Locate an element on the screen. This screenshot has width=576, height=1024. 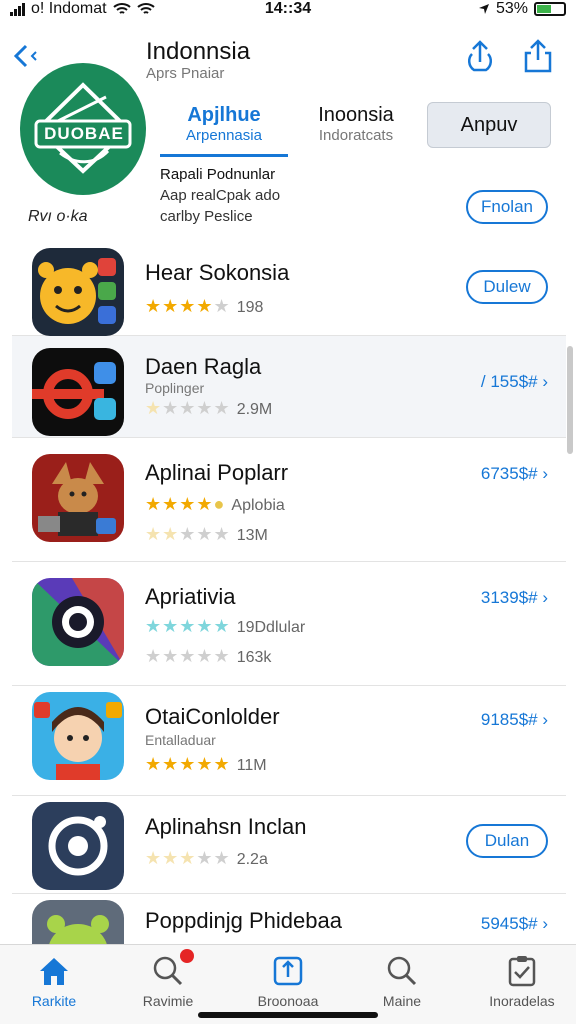
rating-count: 11M is located at coordinates (251, 765).